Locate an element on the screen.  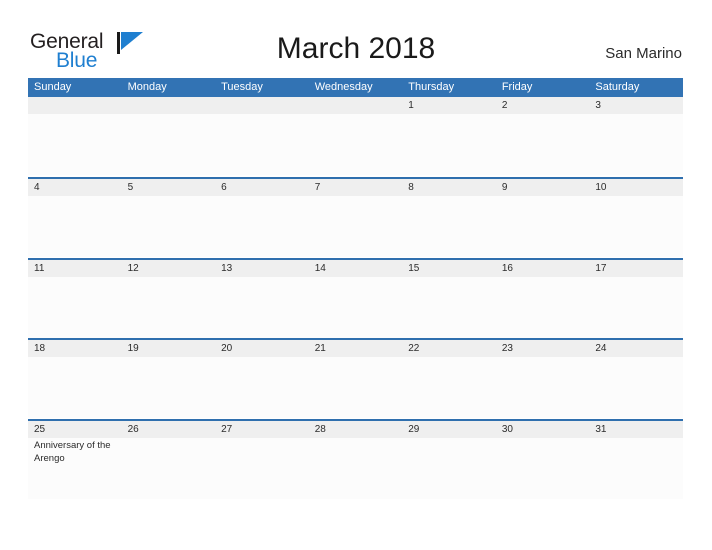
day-number: 19 is located at coordinates (169, 348).